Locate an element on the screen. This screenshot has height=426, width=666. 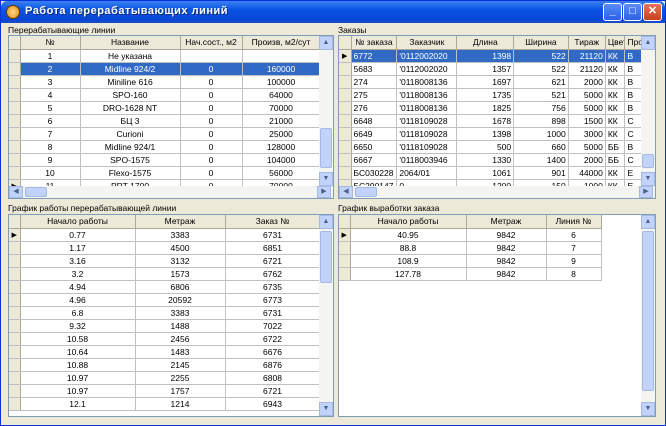
table-cell: 10.64 is located at coordinates (78, 352).